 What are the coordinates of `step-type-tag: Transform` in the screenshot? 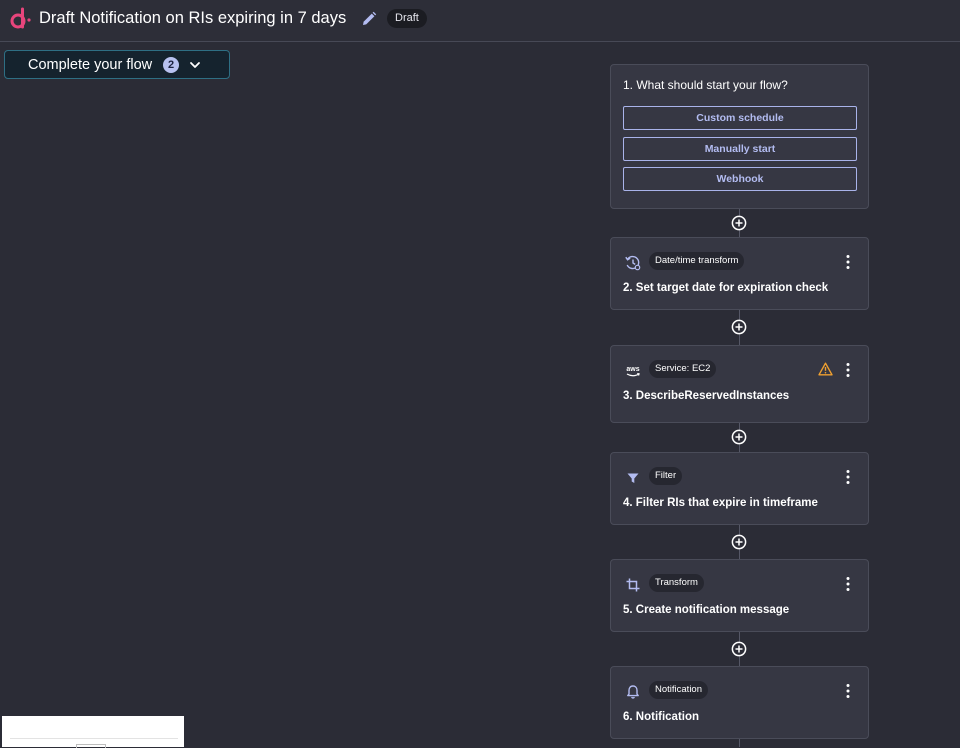 It's located at (676, 583).